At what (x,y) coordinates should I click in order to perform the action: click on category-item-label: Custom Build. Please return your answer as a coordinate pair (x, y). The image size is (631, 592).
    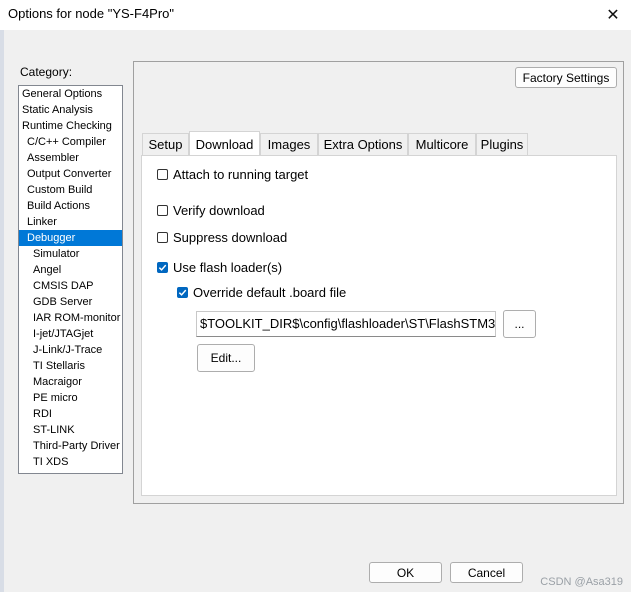
    Looking at the image, I should click on (60, 190).